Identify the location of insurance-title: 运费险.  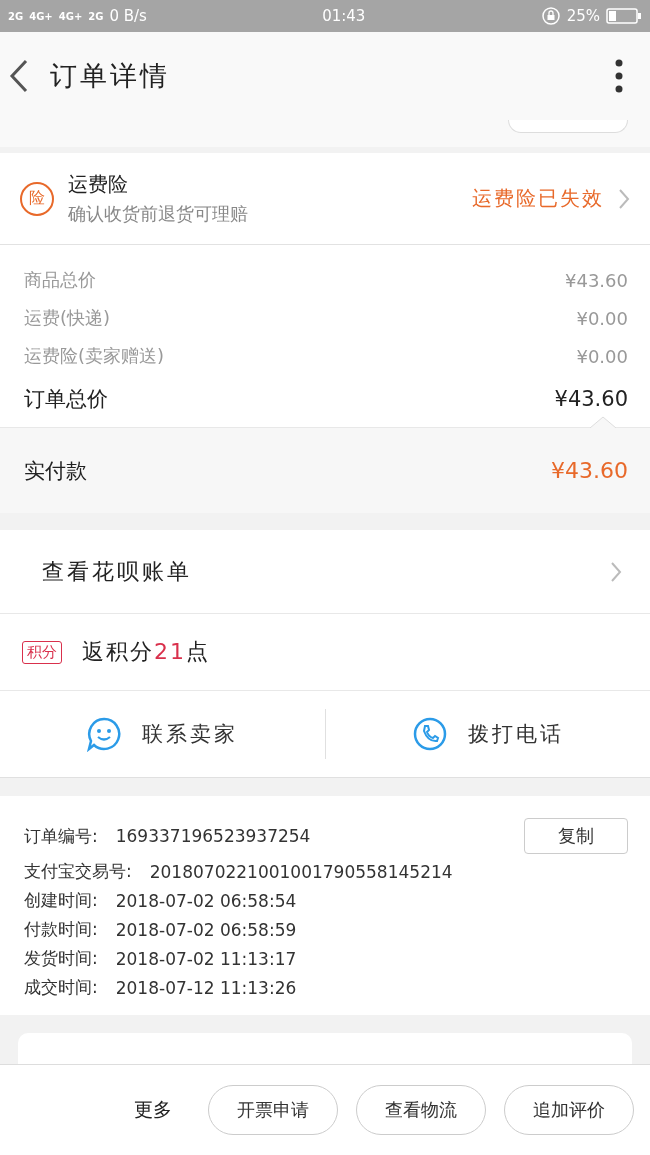
(98, 184).